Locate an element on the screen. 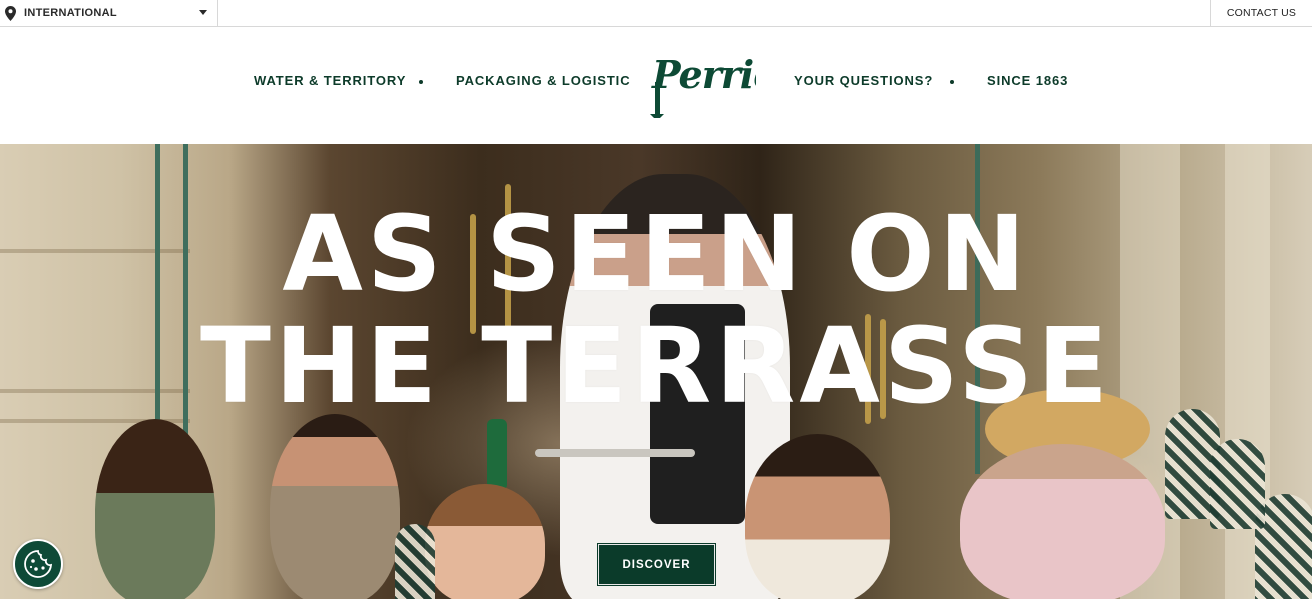 Image resolution: width=1312 pixels, height=599 pixels. contact-us-link: CONTACT US is located at coordinates (1261, 13).